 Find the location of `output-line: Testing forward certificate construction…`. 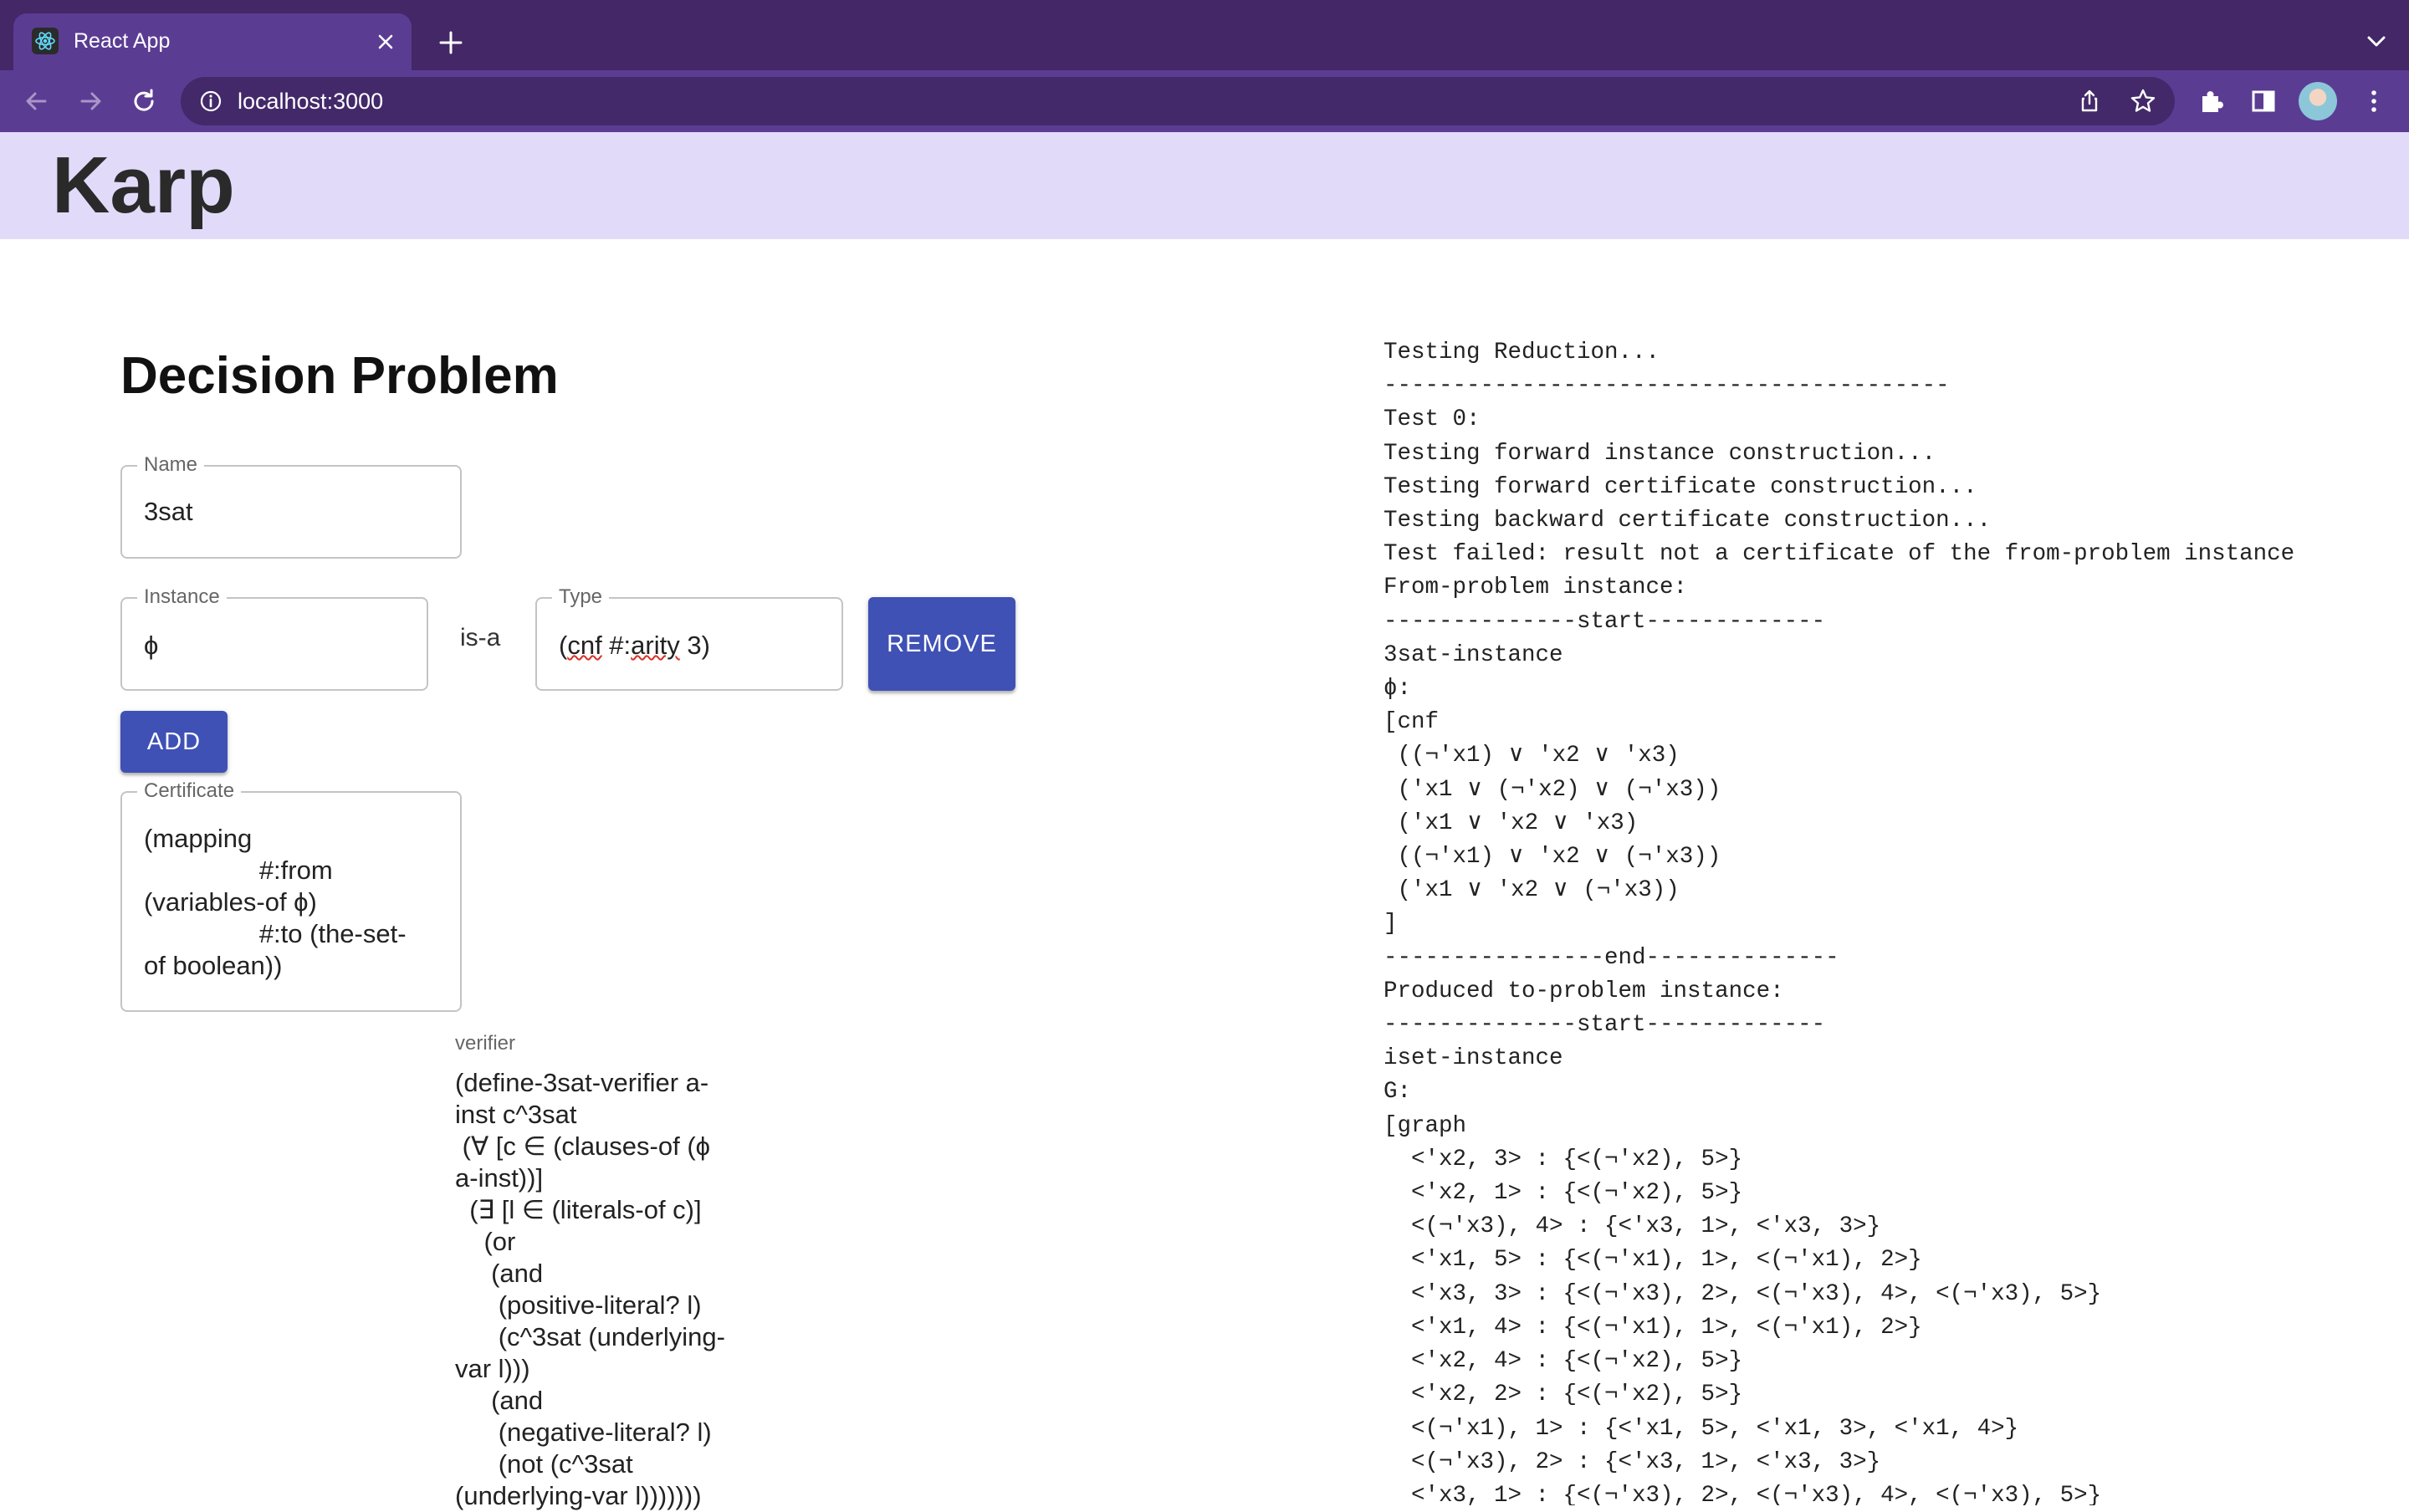

output-line: Testing forward certificate construction… is located at coordinates (1680, 486).